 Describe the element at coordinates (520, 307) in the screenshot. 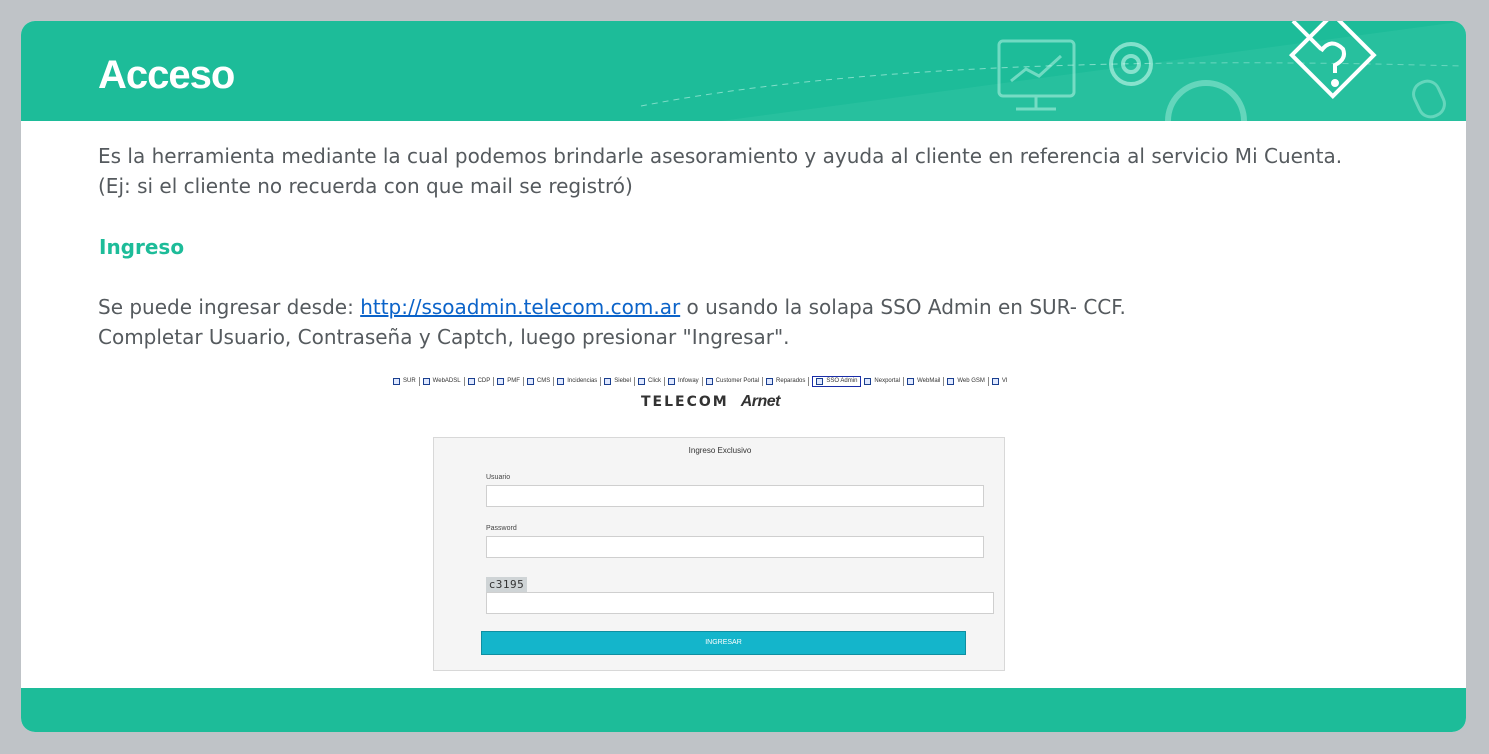

I see `ssoadmin-link: http://ssoadmin.telecom.com.ar` at that location.